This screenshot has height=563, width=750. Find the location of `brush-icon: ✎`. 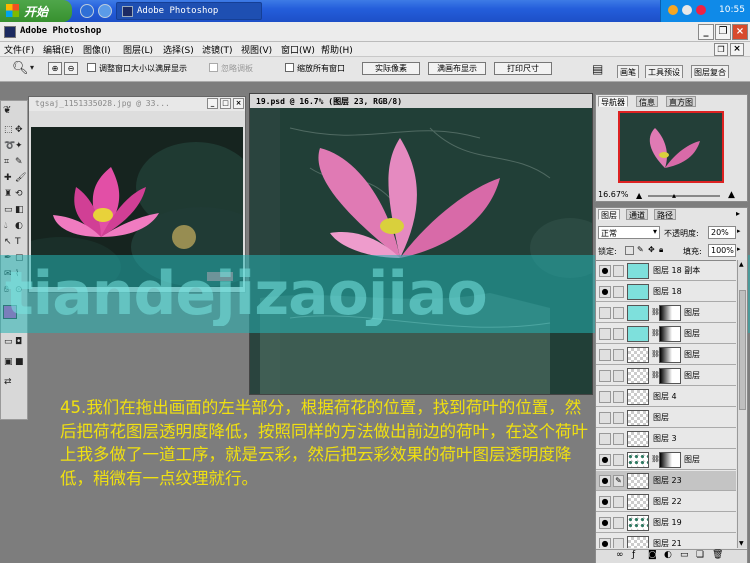

brush-icon: ✎ is located at coordinates (618, 481).